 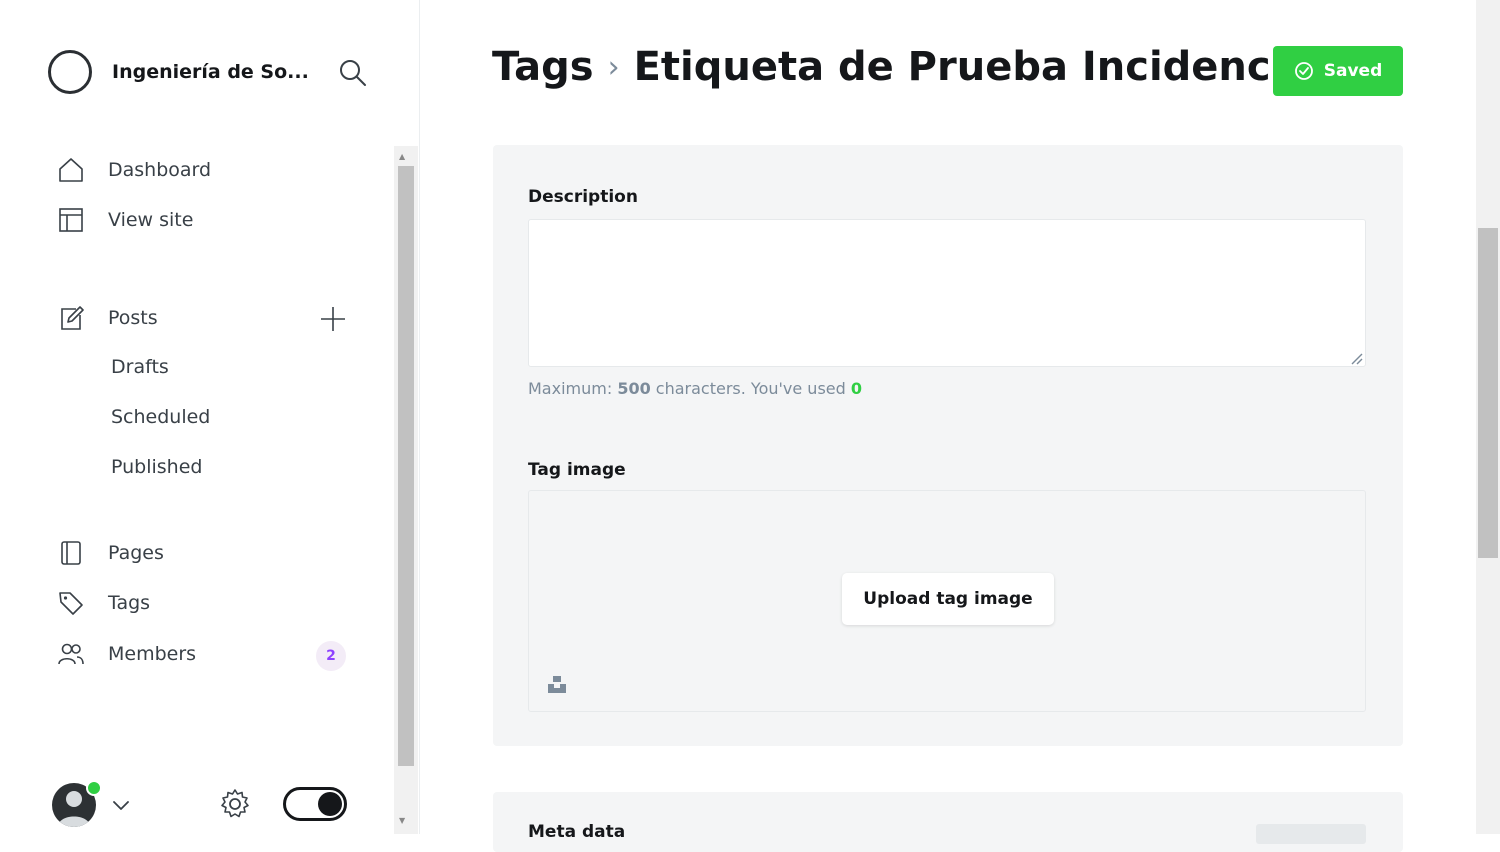 What do you see at coordinates (856, 388) in the screenshot?
I see `hint-used-count: 0` at bounding box center [856, 388].